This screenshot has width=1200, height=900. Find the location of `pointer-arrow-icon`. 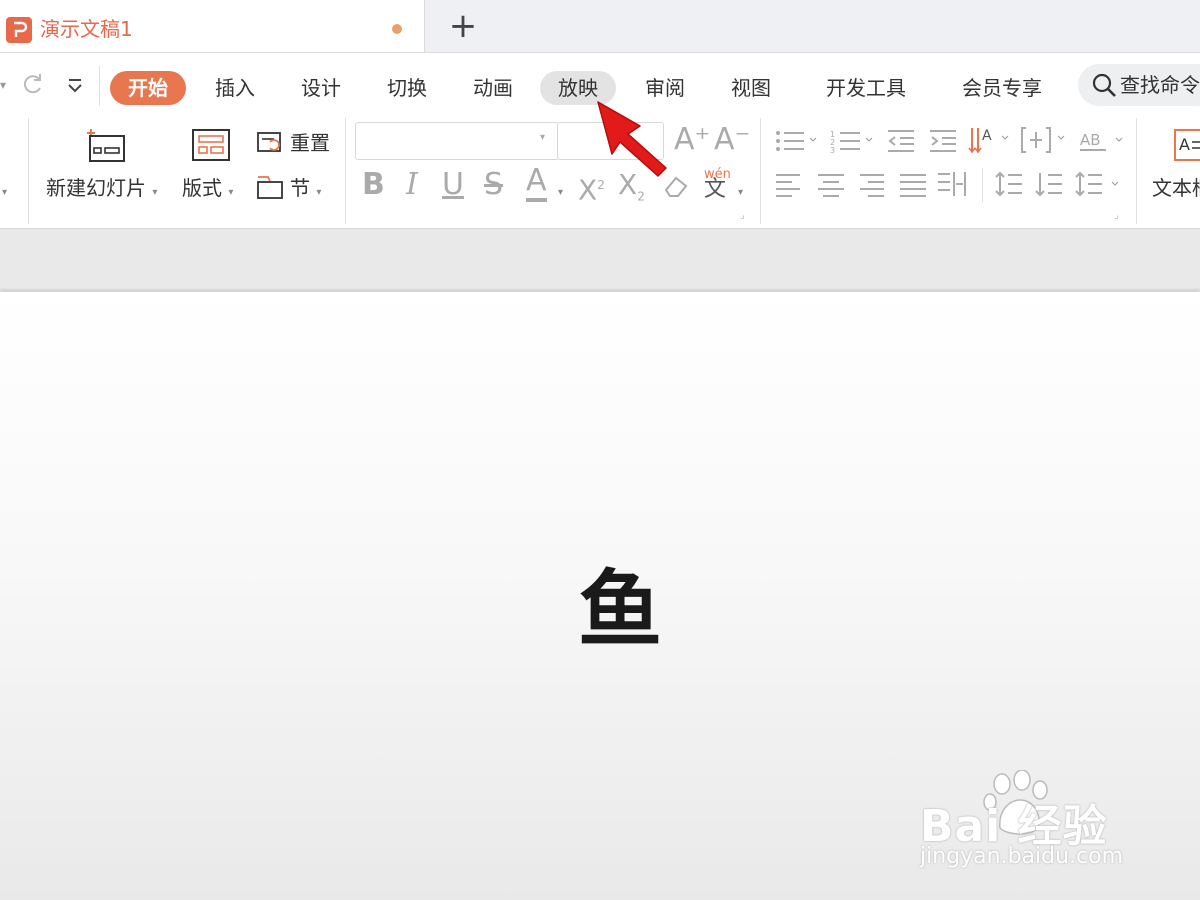

pointer-arrow-icon is located at coordinates (635, 138).